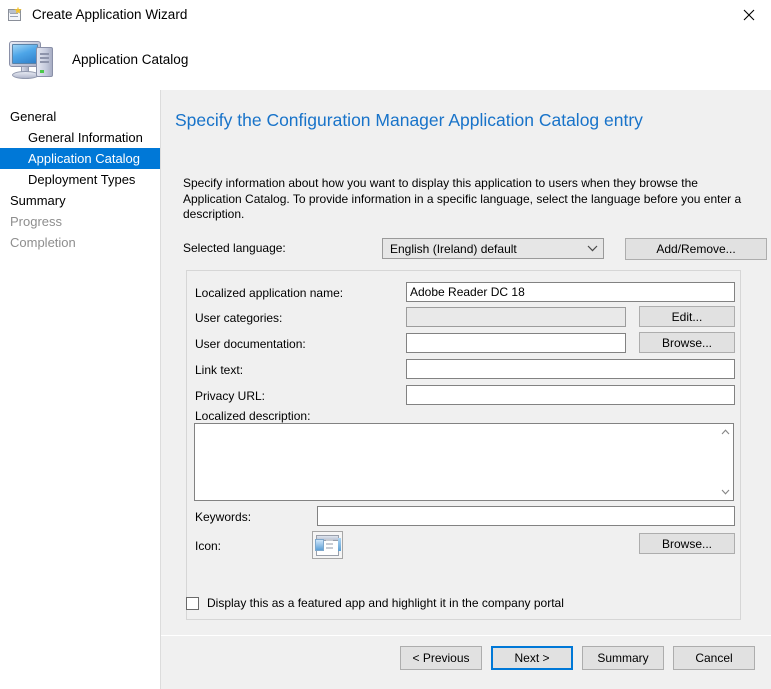 The image size is (771, 689). Describe the element at coordinates (234, 248) in the screenshot. I see `selected-language-label: Selected language:` at that location.